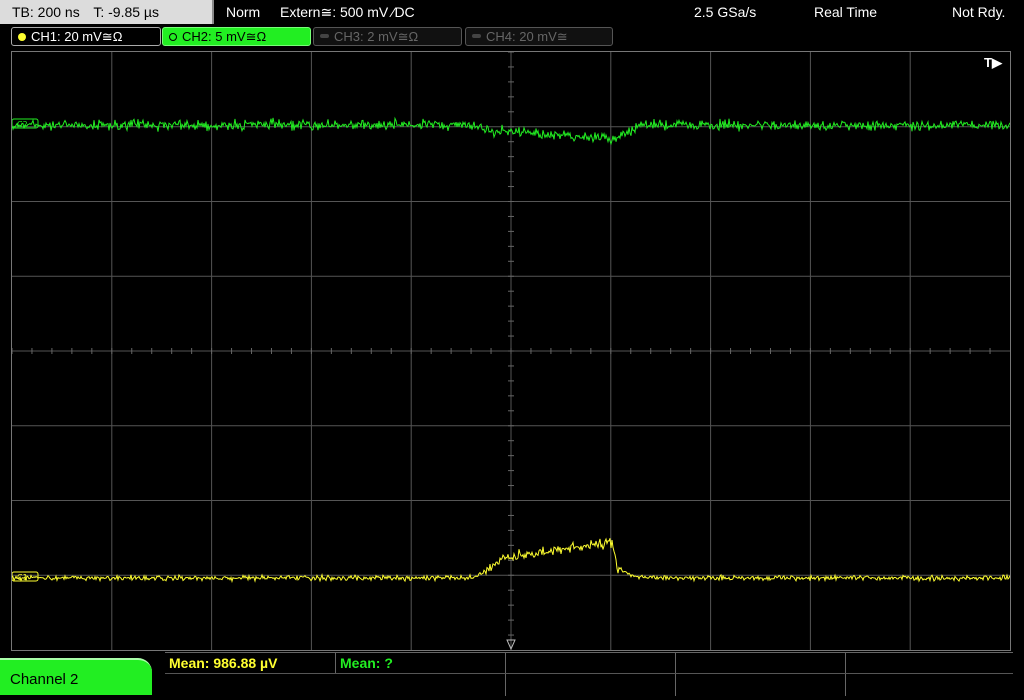 This screenshot has height=700, width=1024. What do you see at coordinates (476, 36) in the screenshot?
I see `ch4-indicator-icon` at bounding box center [476, 36].